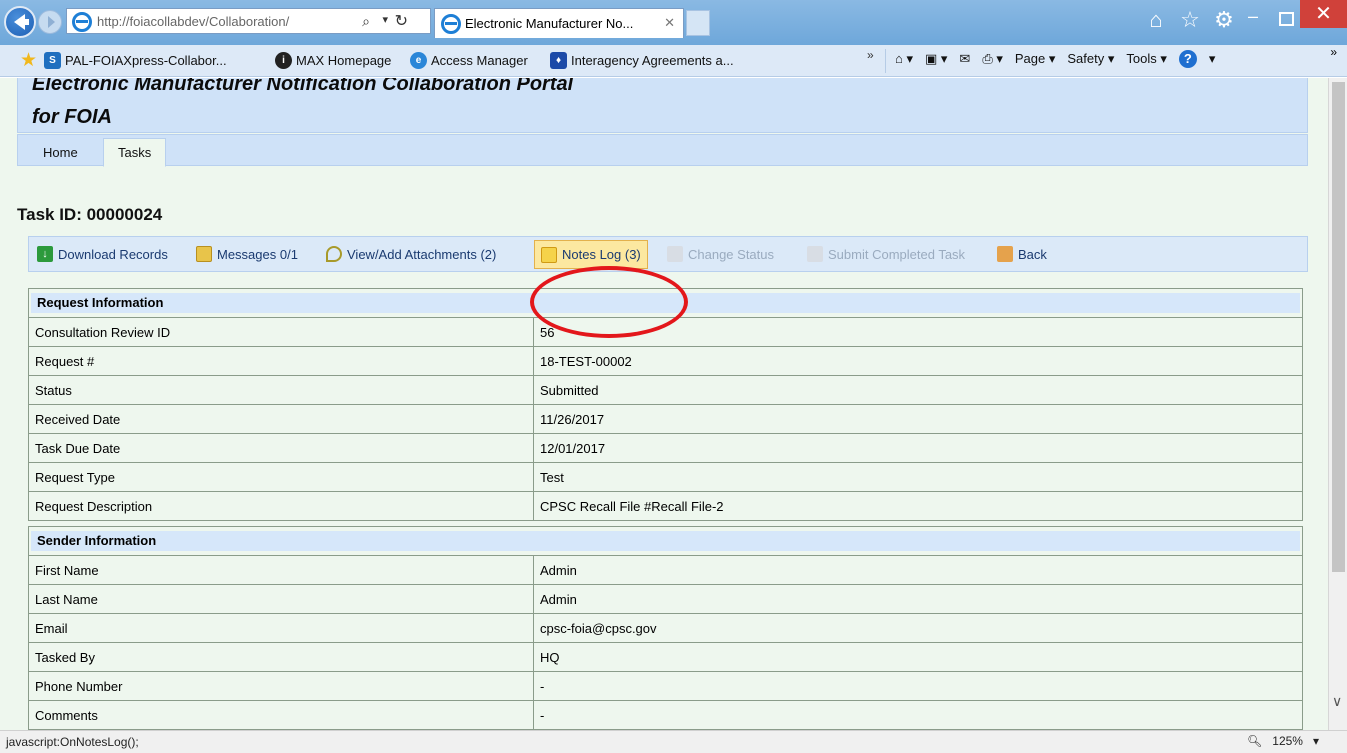 The height and width of the screenshot is (753, 1347). Describe the element at coordinates (1316, 741) in the screenshot. I see `zoom-dropdown-icon: ▾` at that location.